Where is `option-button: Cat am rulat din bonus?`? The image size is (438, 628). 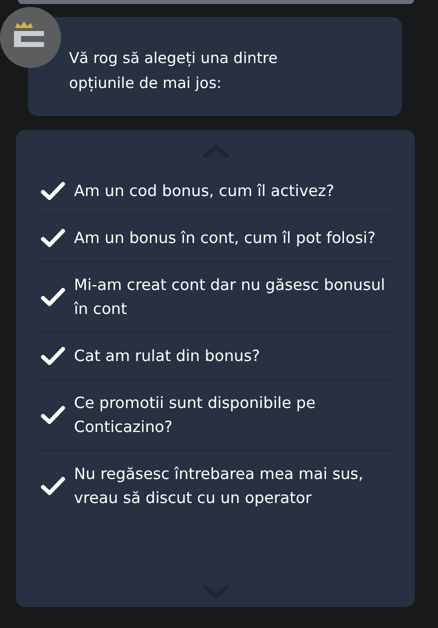
option-button: Cat am rulat din bonus? is located at coordinates (215, 356).